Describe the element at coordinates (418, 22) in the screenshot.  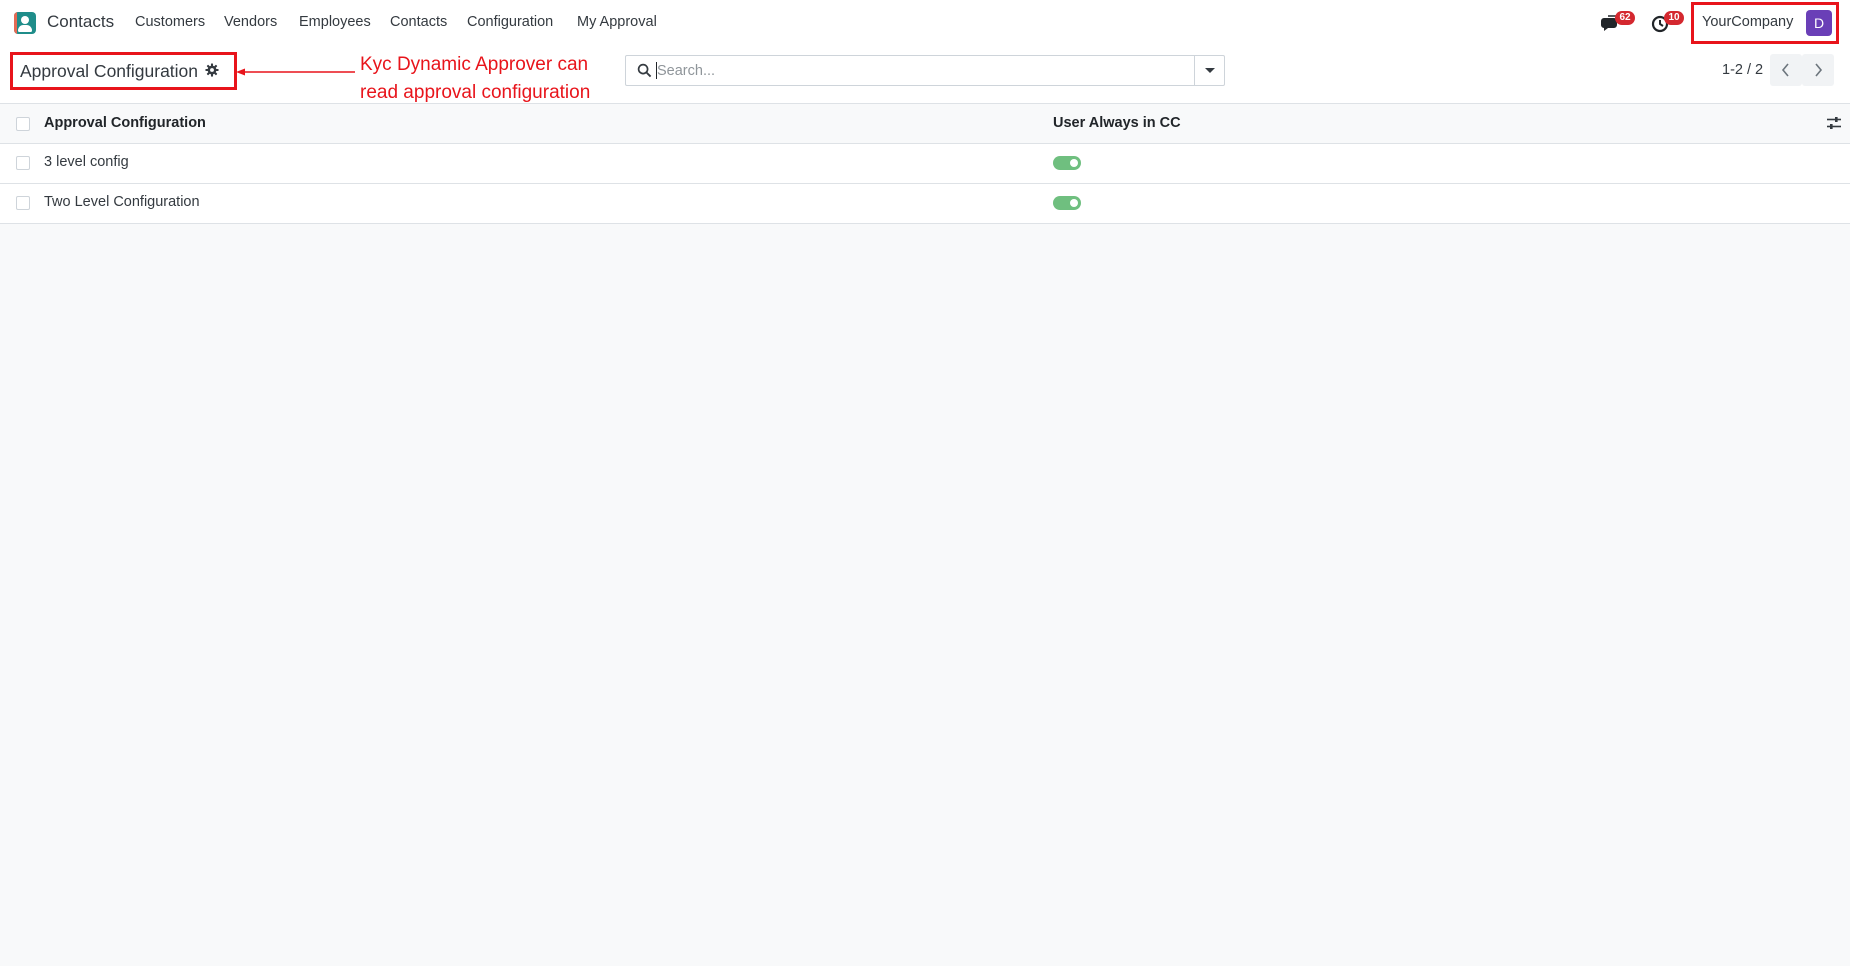
I see `menu-item-contacts: Contacts` at that location.